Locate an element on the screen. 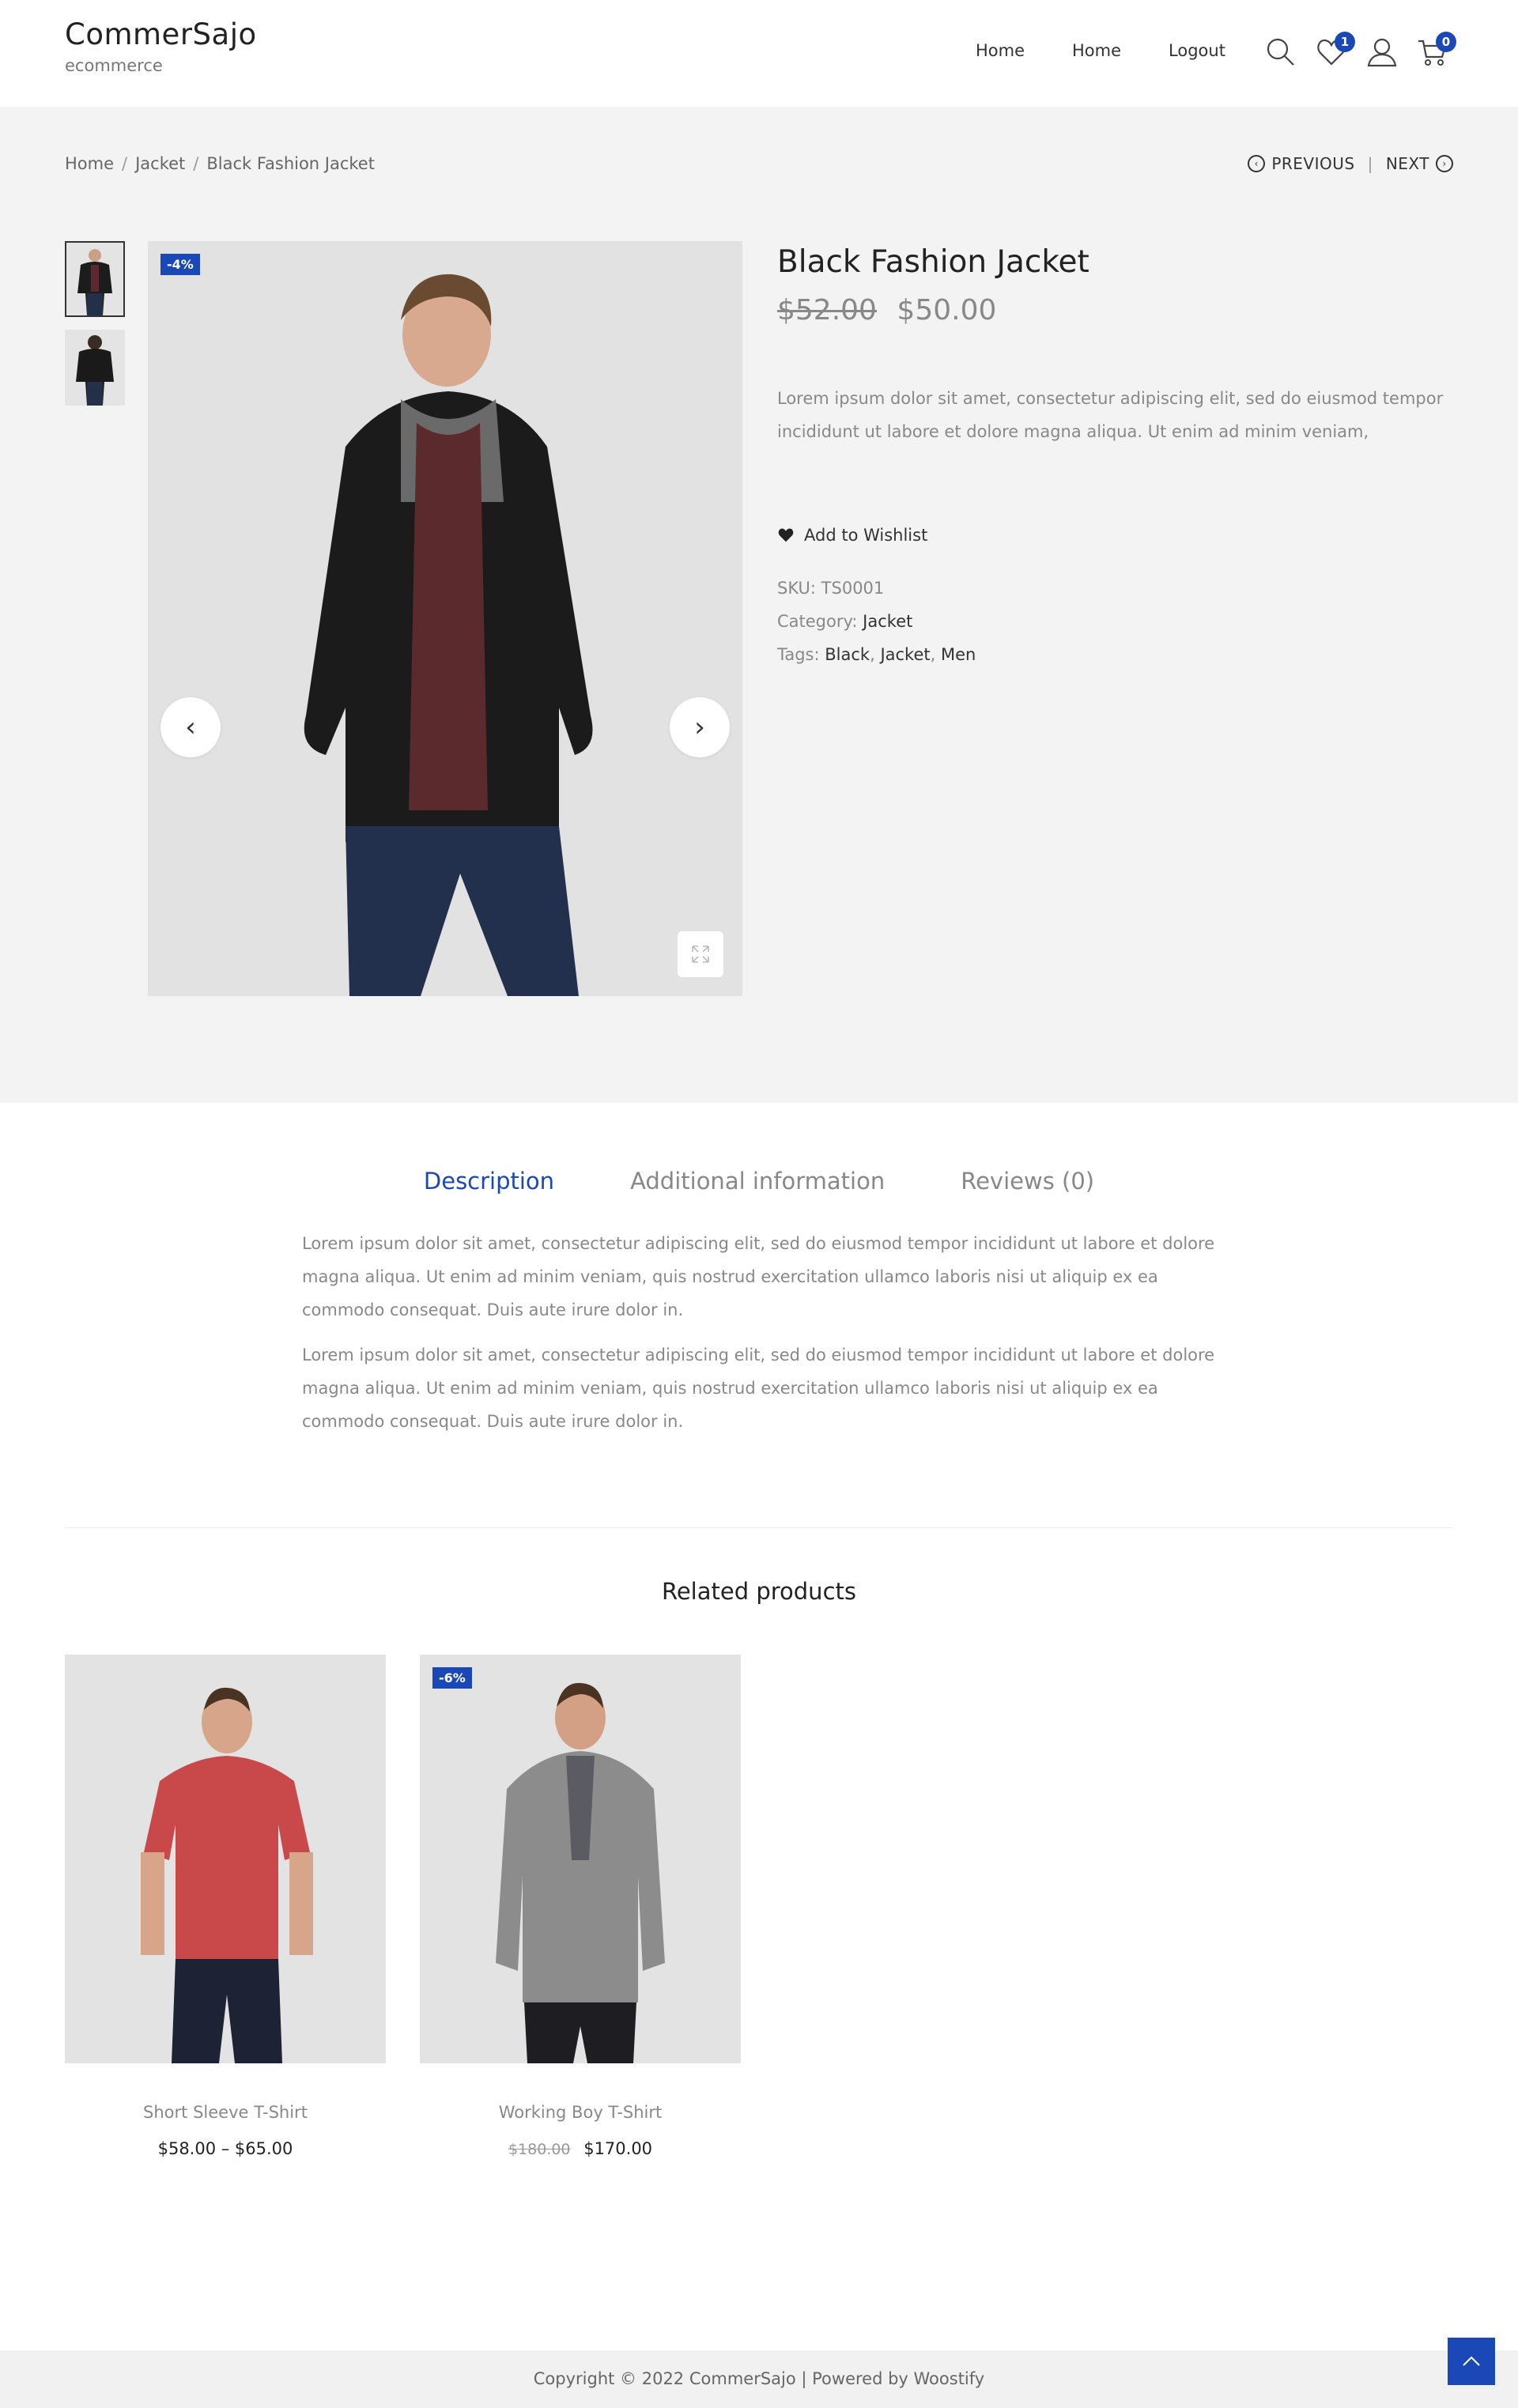 The width and height of the screenshot is (1518, 2408). thumbnail-back is located at coordinates (95, 368).